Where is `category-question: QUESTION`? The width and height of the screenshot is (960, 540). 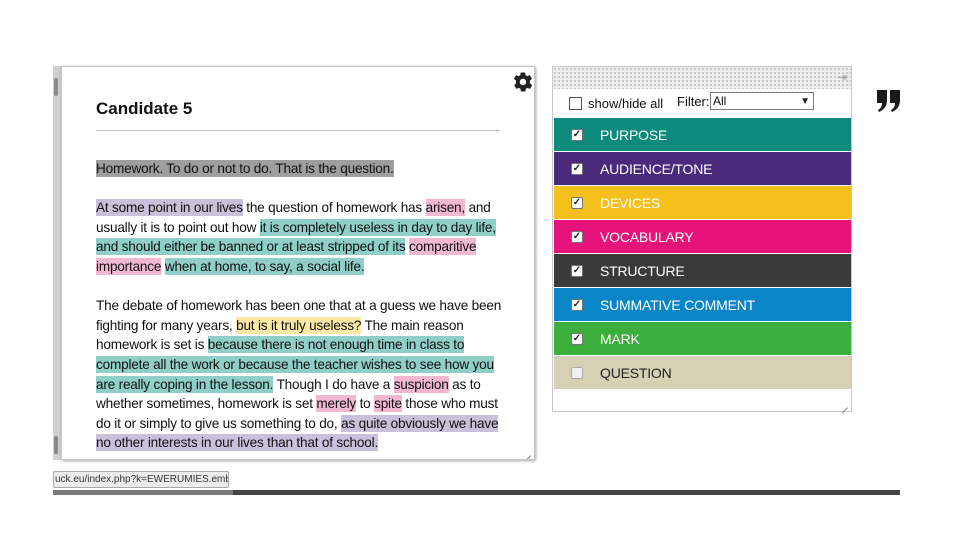
category-question: QUESTION is located at coordinates (702, 372).